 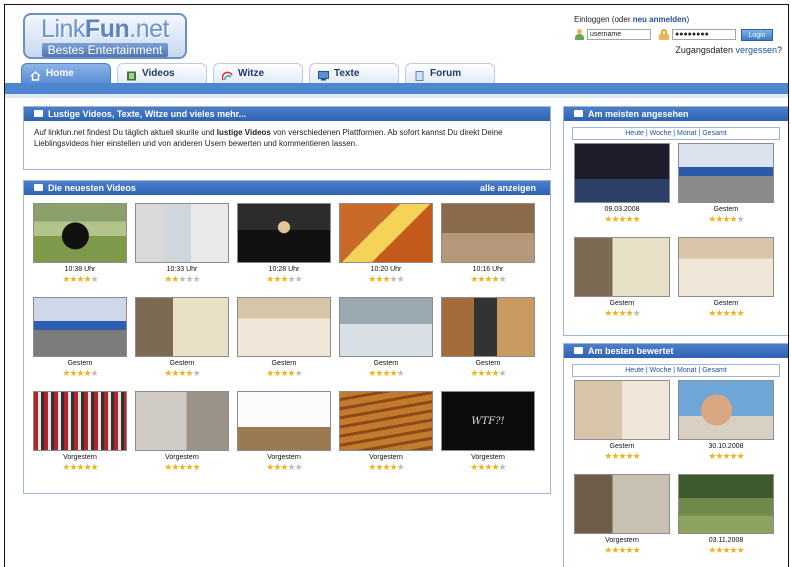 I want to click on username-input: username, so click(x=619, y=34).